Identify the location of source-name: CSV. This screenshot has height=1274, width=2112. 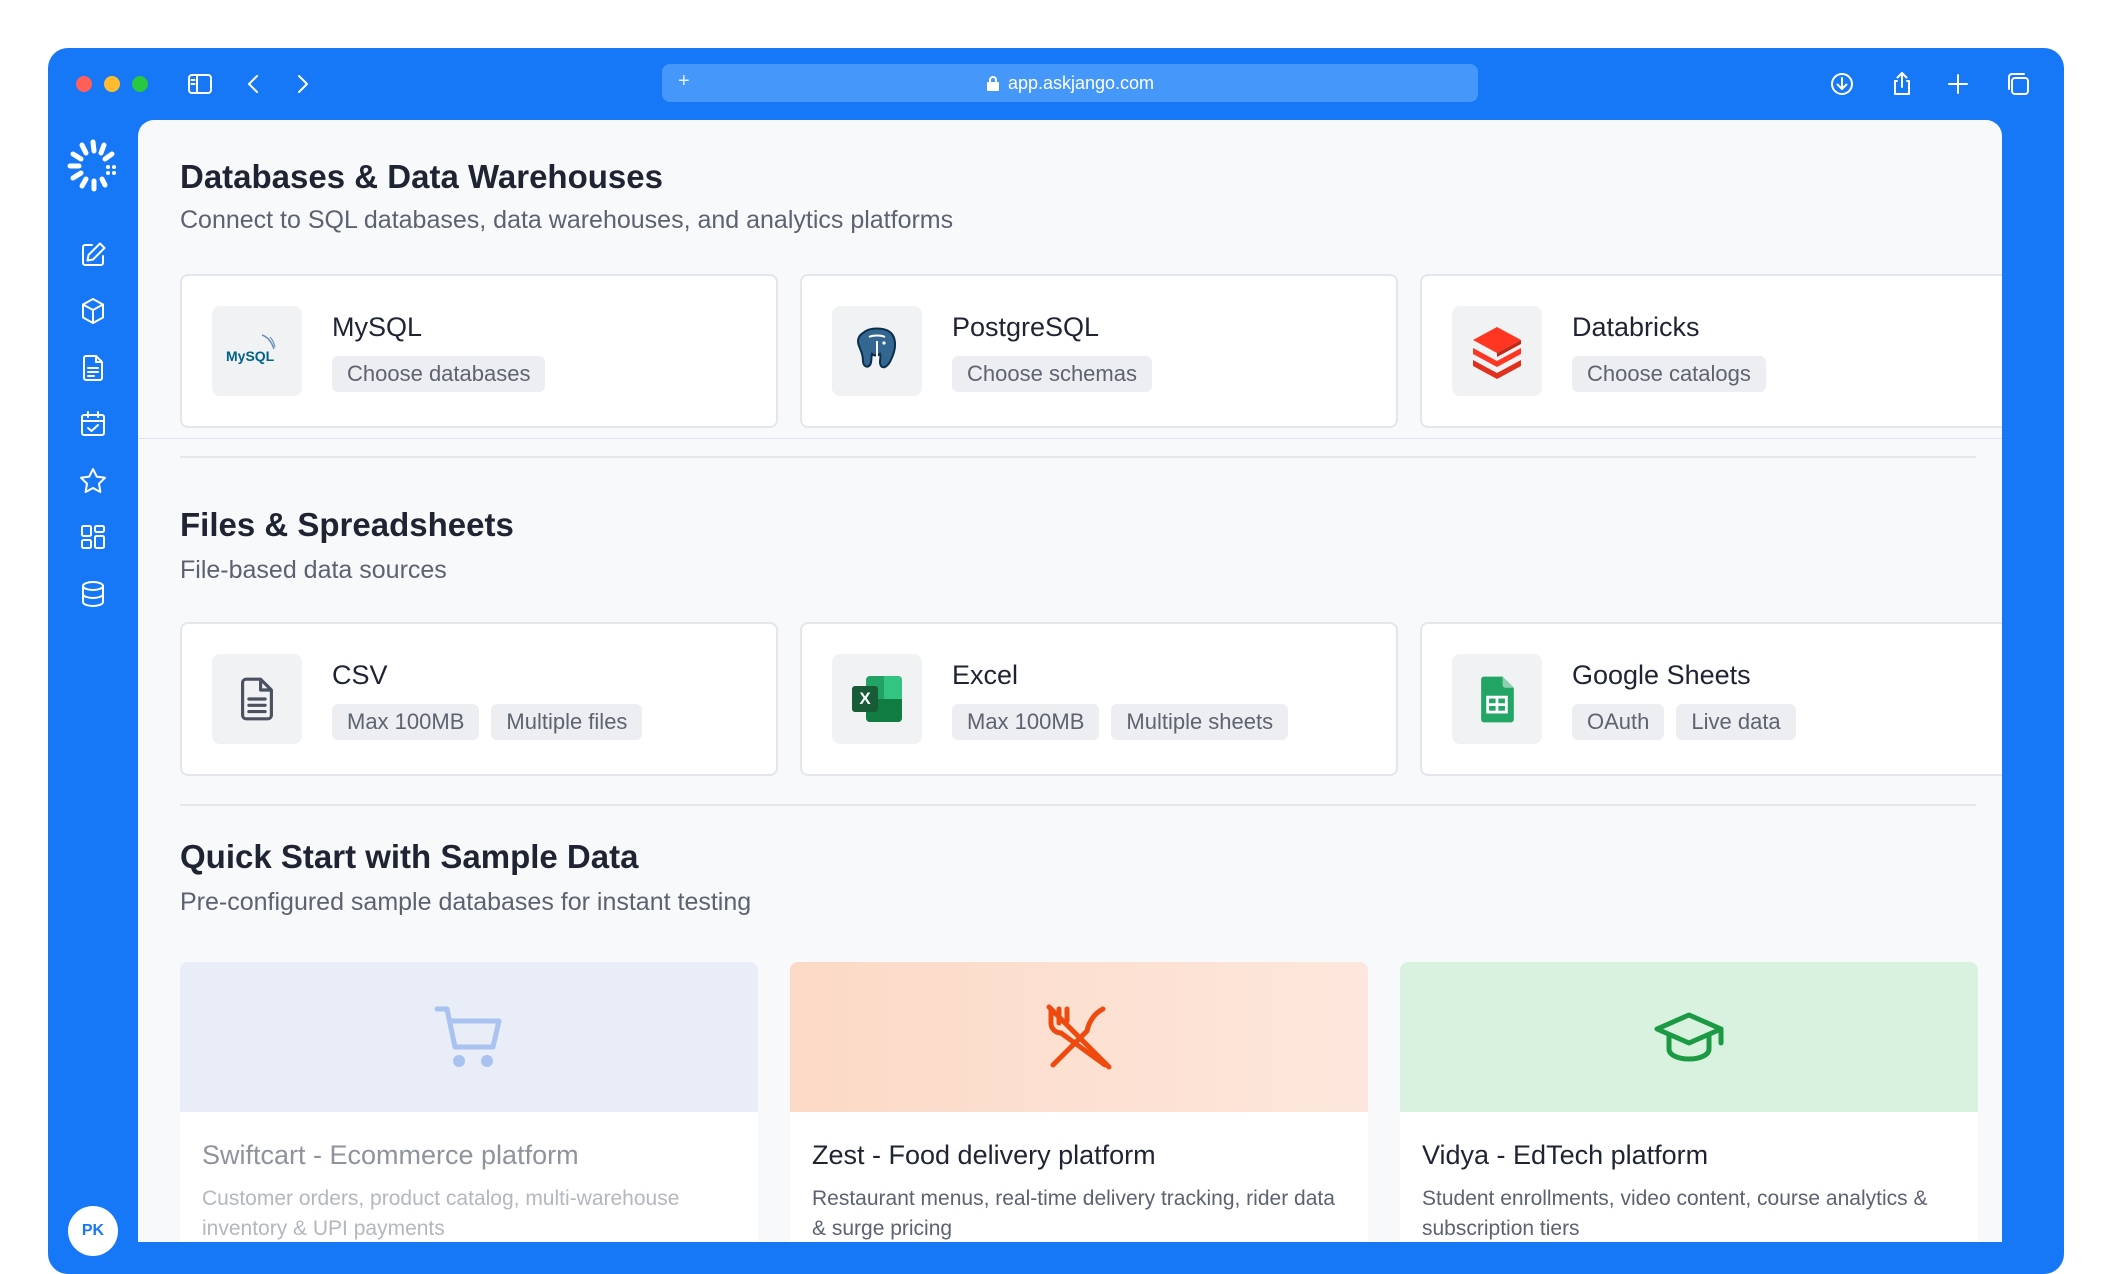
(360, 675).